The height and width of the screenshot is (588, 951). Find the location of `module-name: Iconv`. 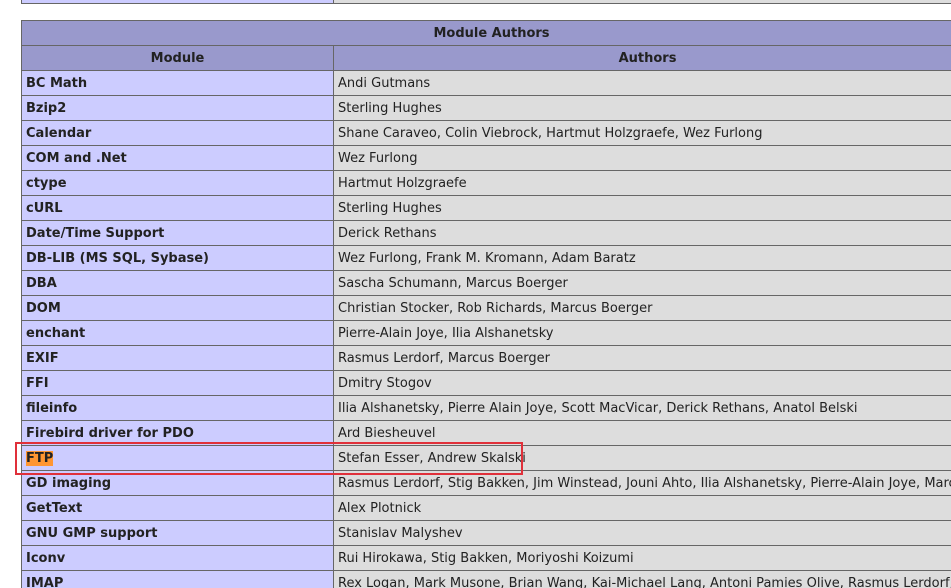

module-name: Iconv is located at coordinates (46, 558).